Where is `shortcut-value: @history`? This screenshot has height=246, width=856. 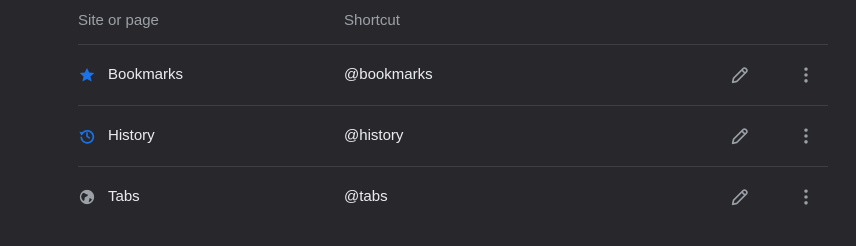
shortcut-value: @history is located at coordinates (374, 135).